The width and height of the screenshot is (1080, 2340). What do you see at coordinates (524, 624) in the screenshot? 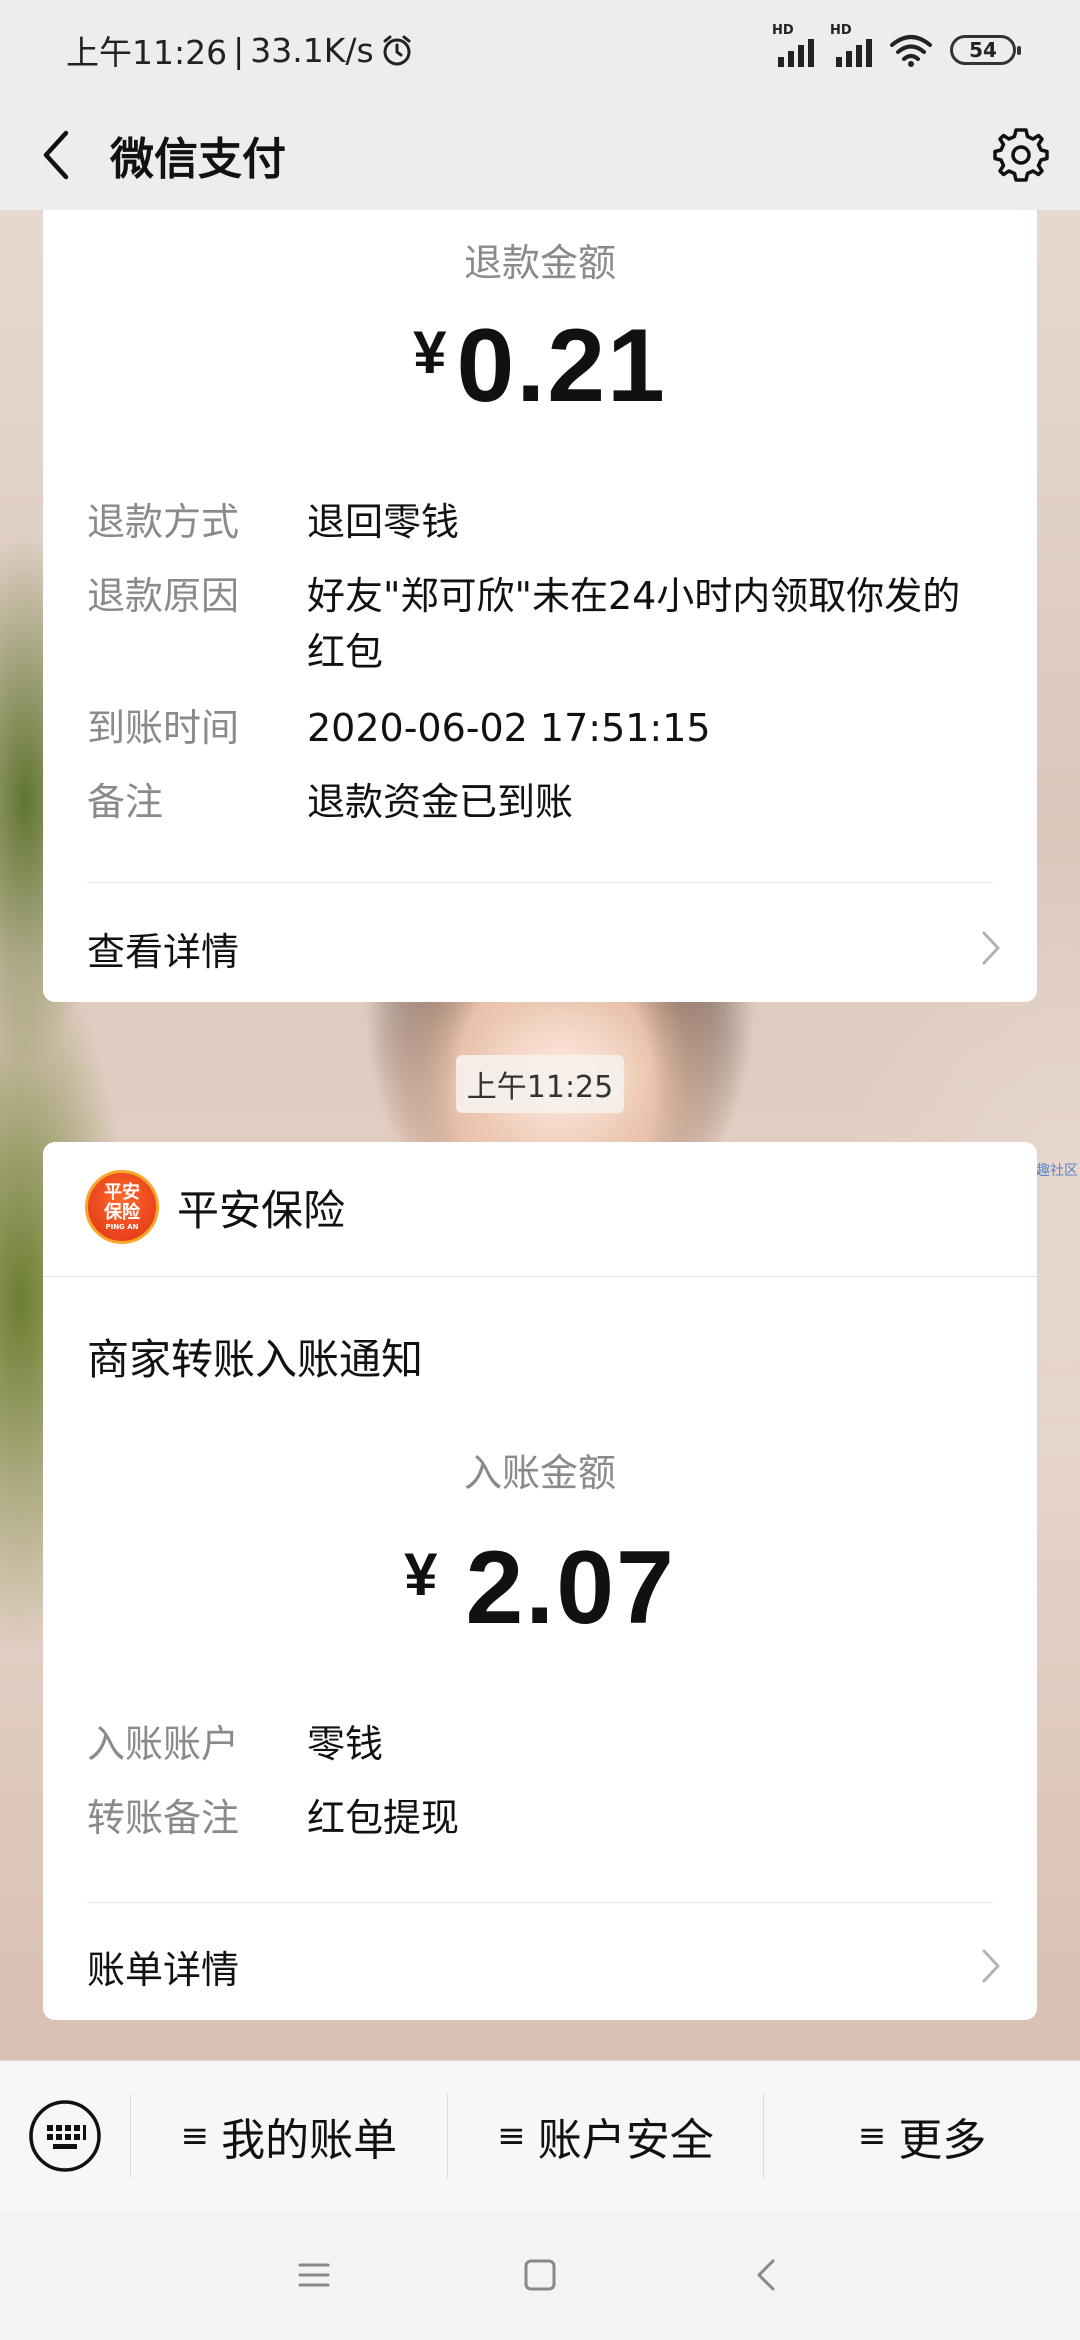
I see `refund-row-reason: 退款原因 好友"郑可欣"未在24小时内领取你发的红包` at bounding box center [524, 624].